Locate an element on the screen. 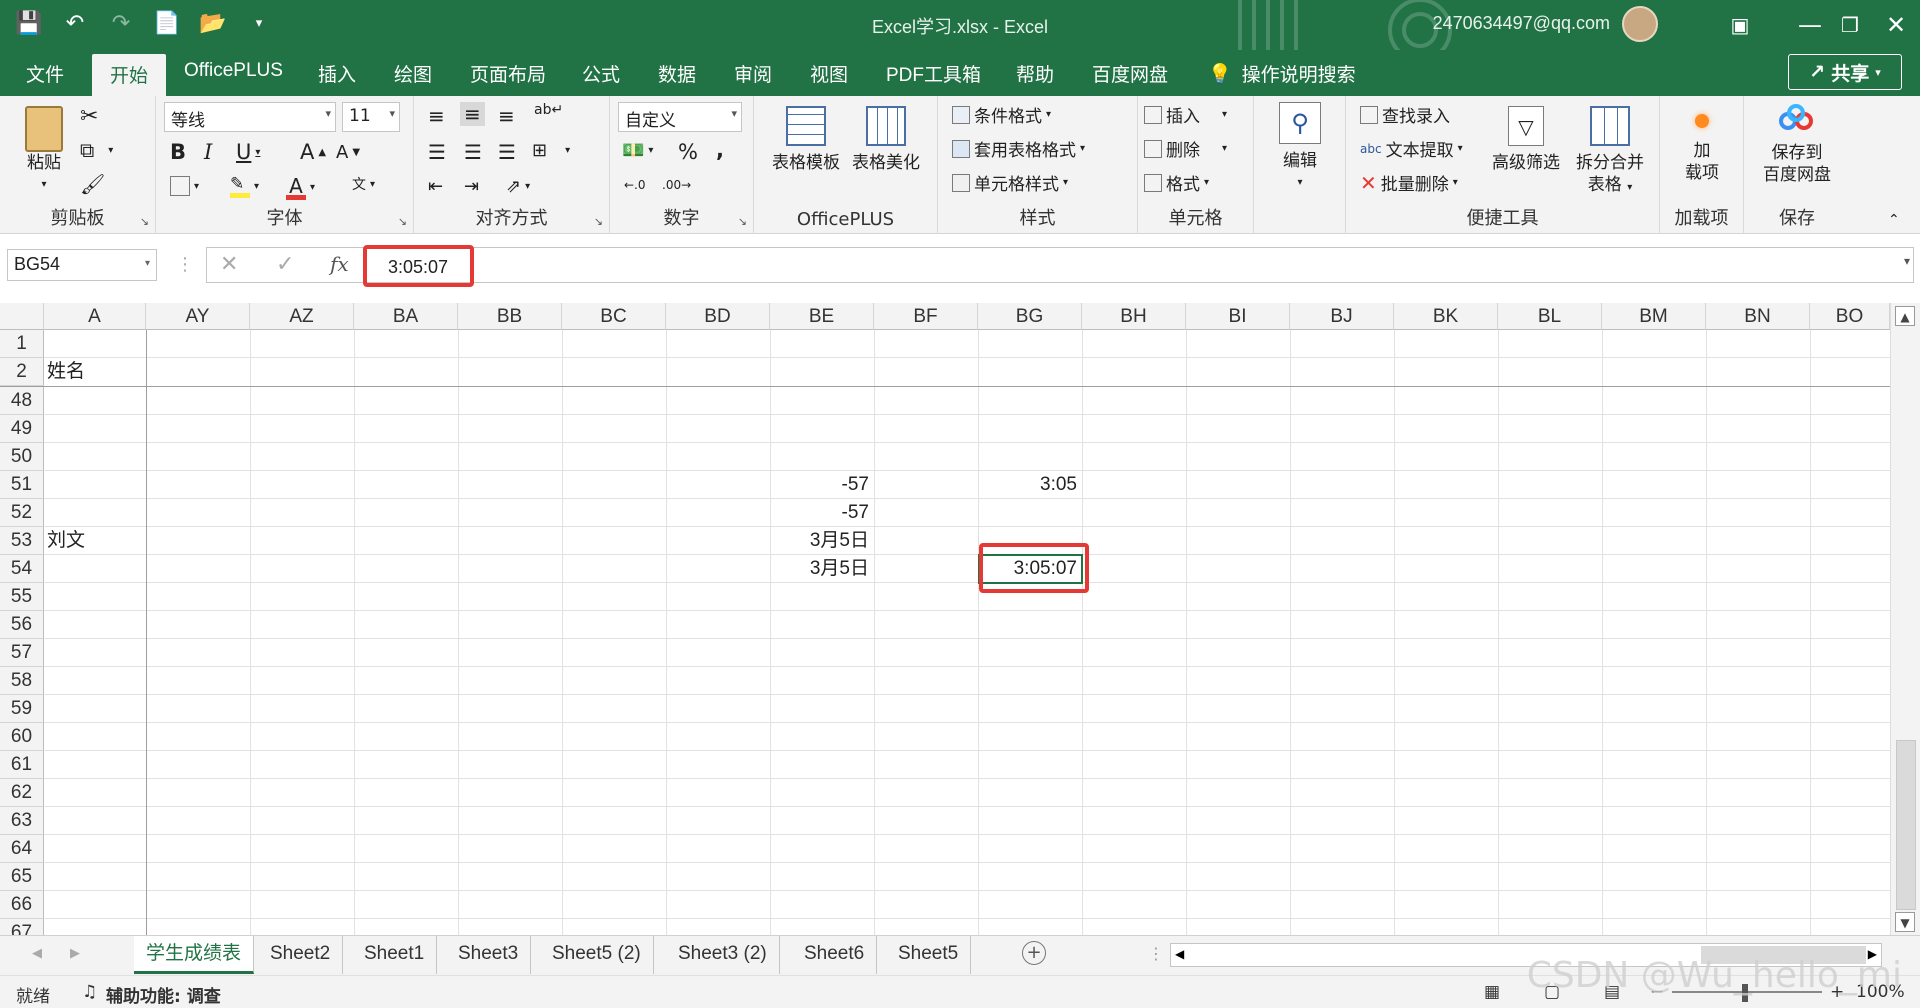 This screenshot has width=1920, height=1008. decrease-indent-icon: ⇤ is located at coordinates (435, 186).